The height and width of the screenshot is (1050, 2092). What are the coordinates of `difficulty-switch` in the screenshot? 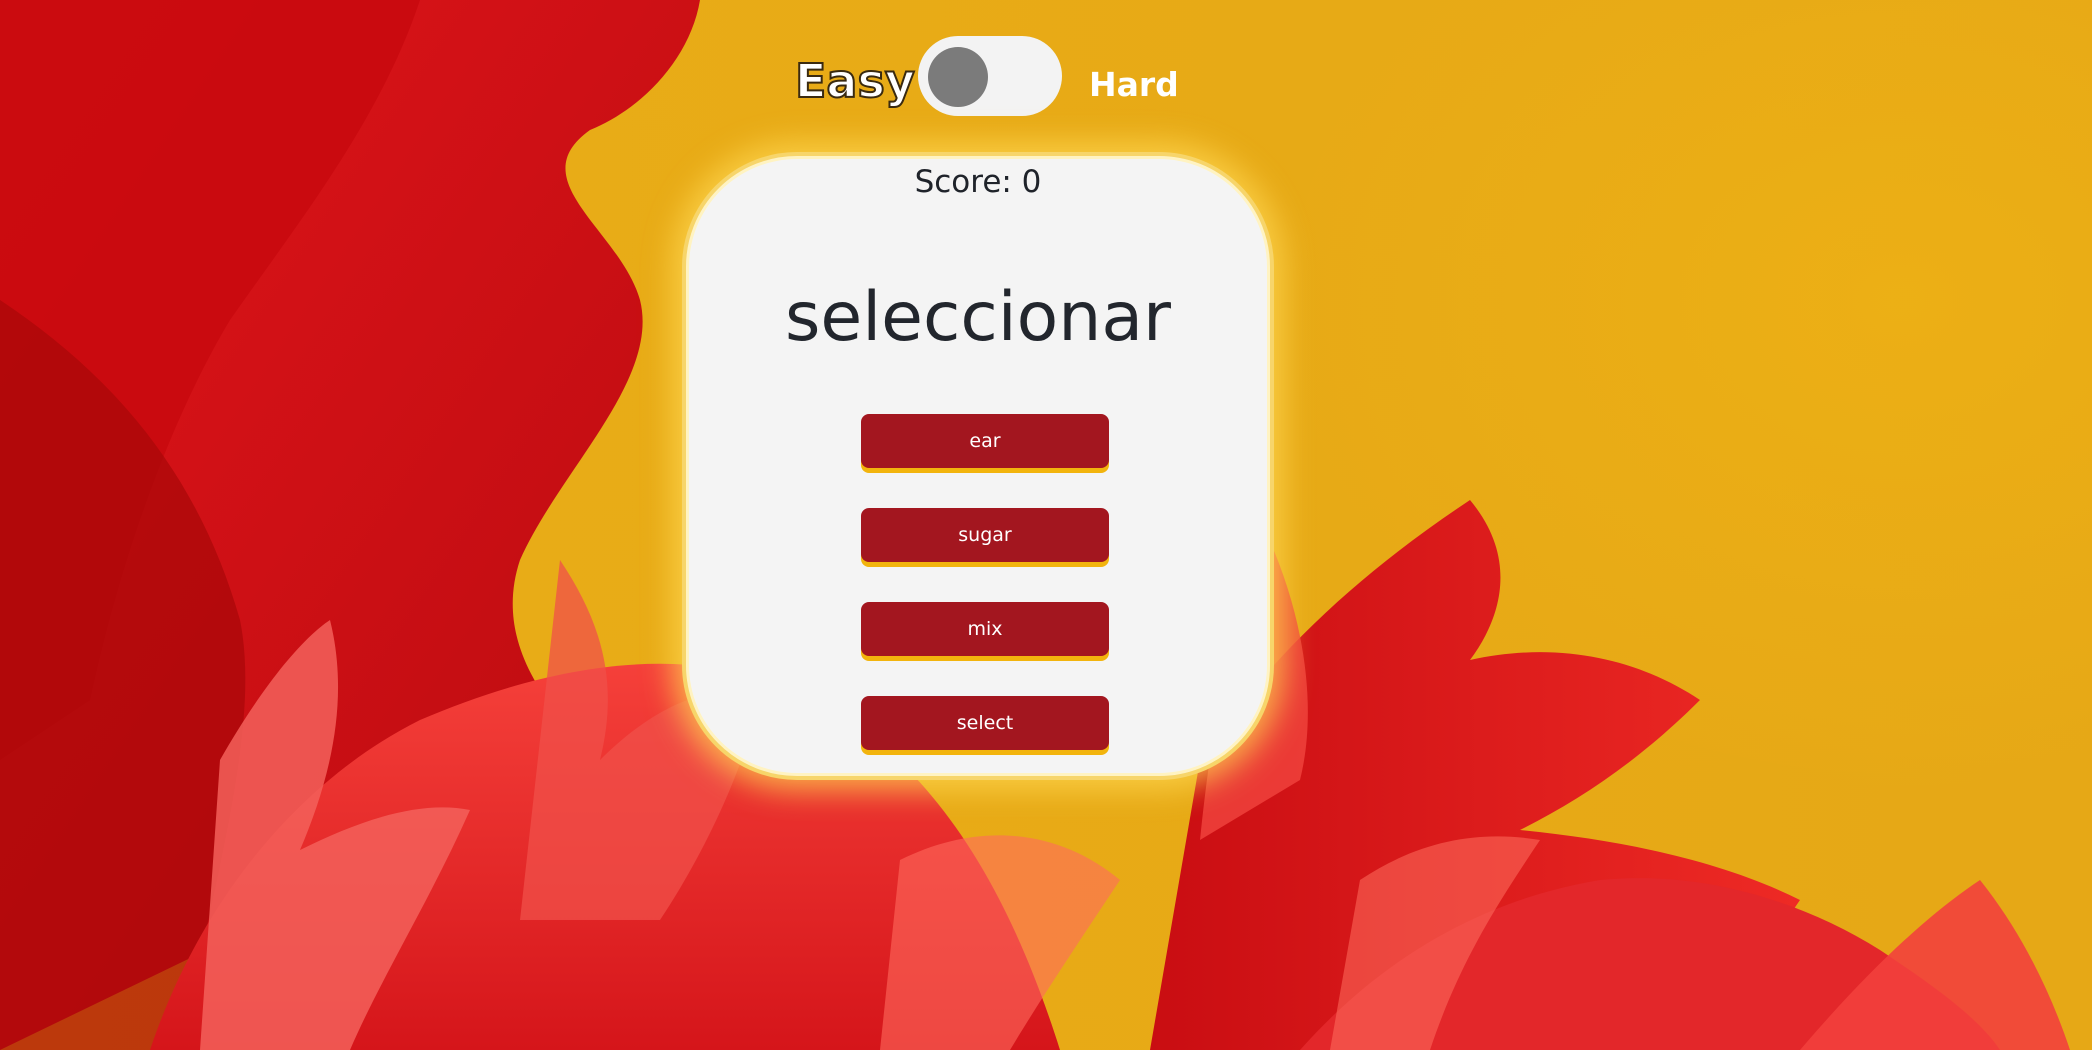 It's located at (990, 76).